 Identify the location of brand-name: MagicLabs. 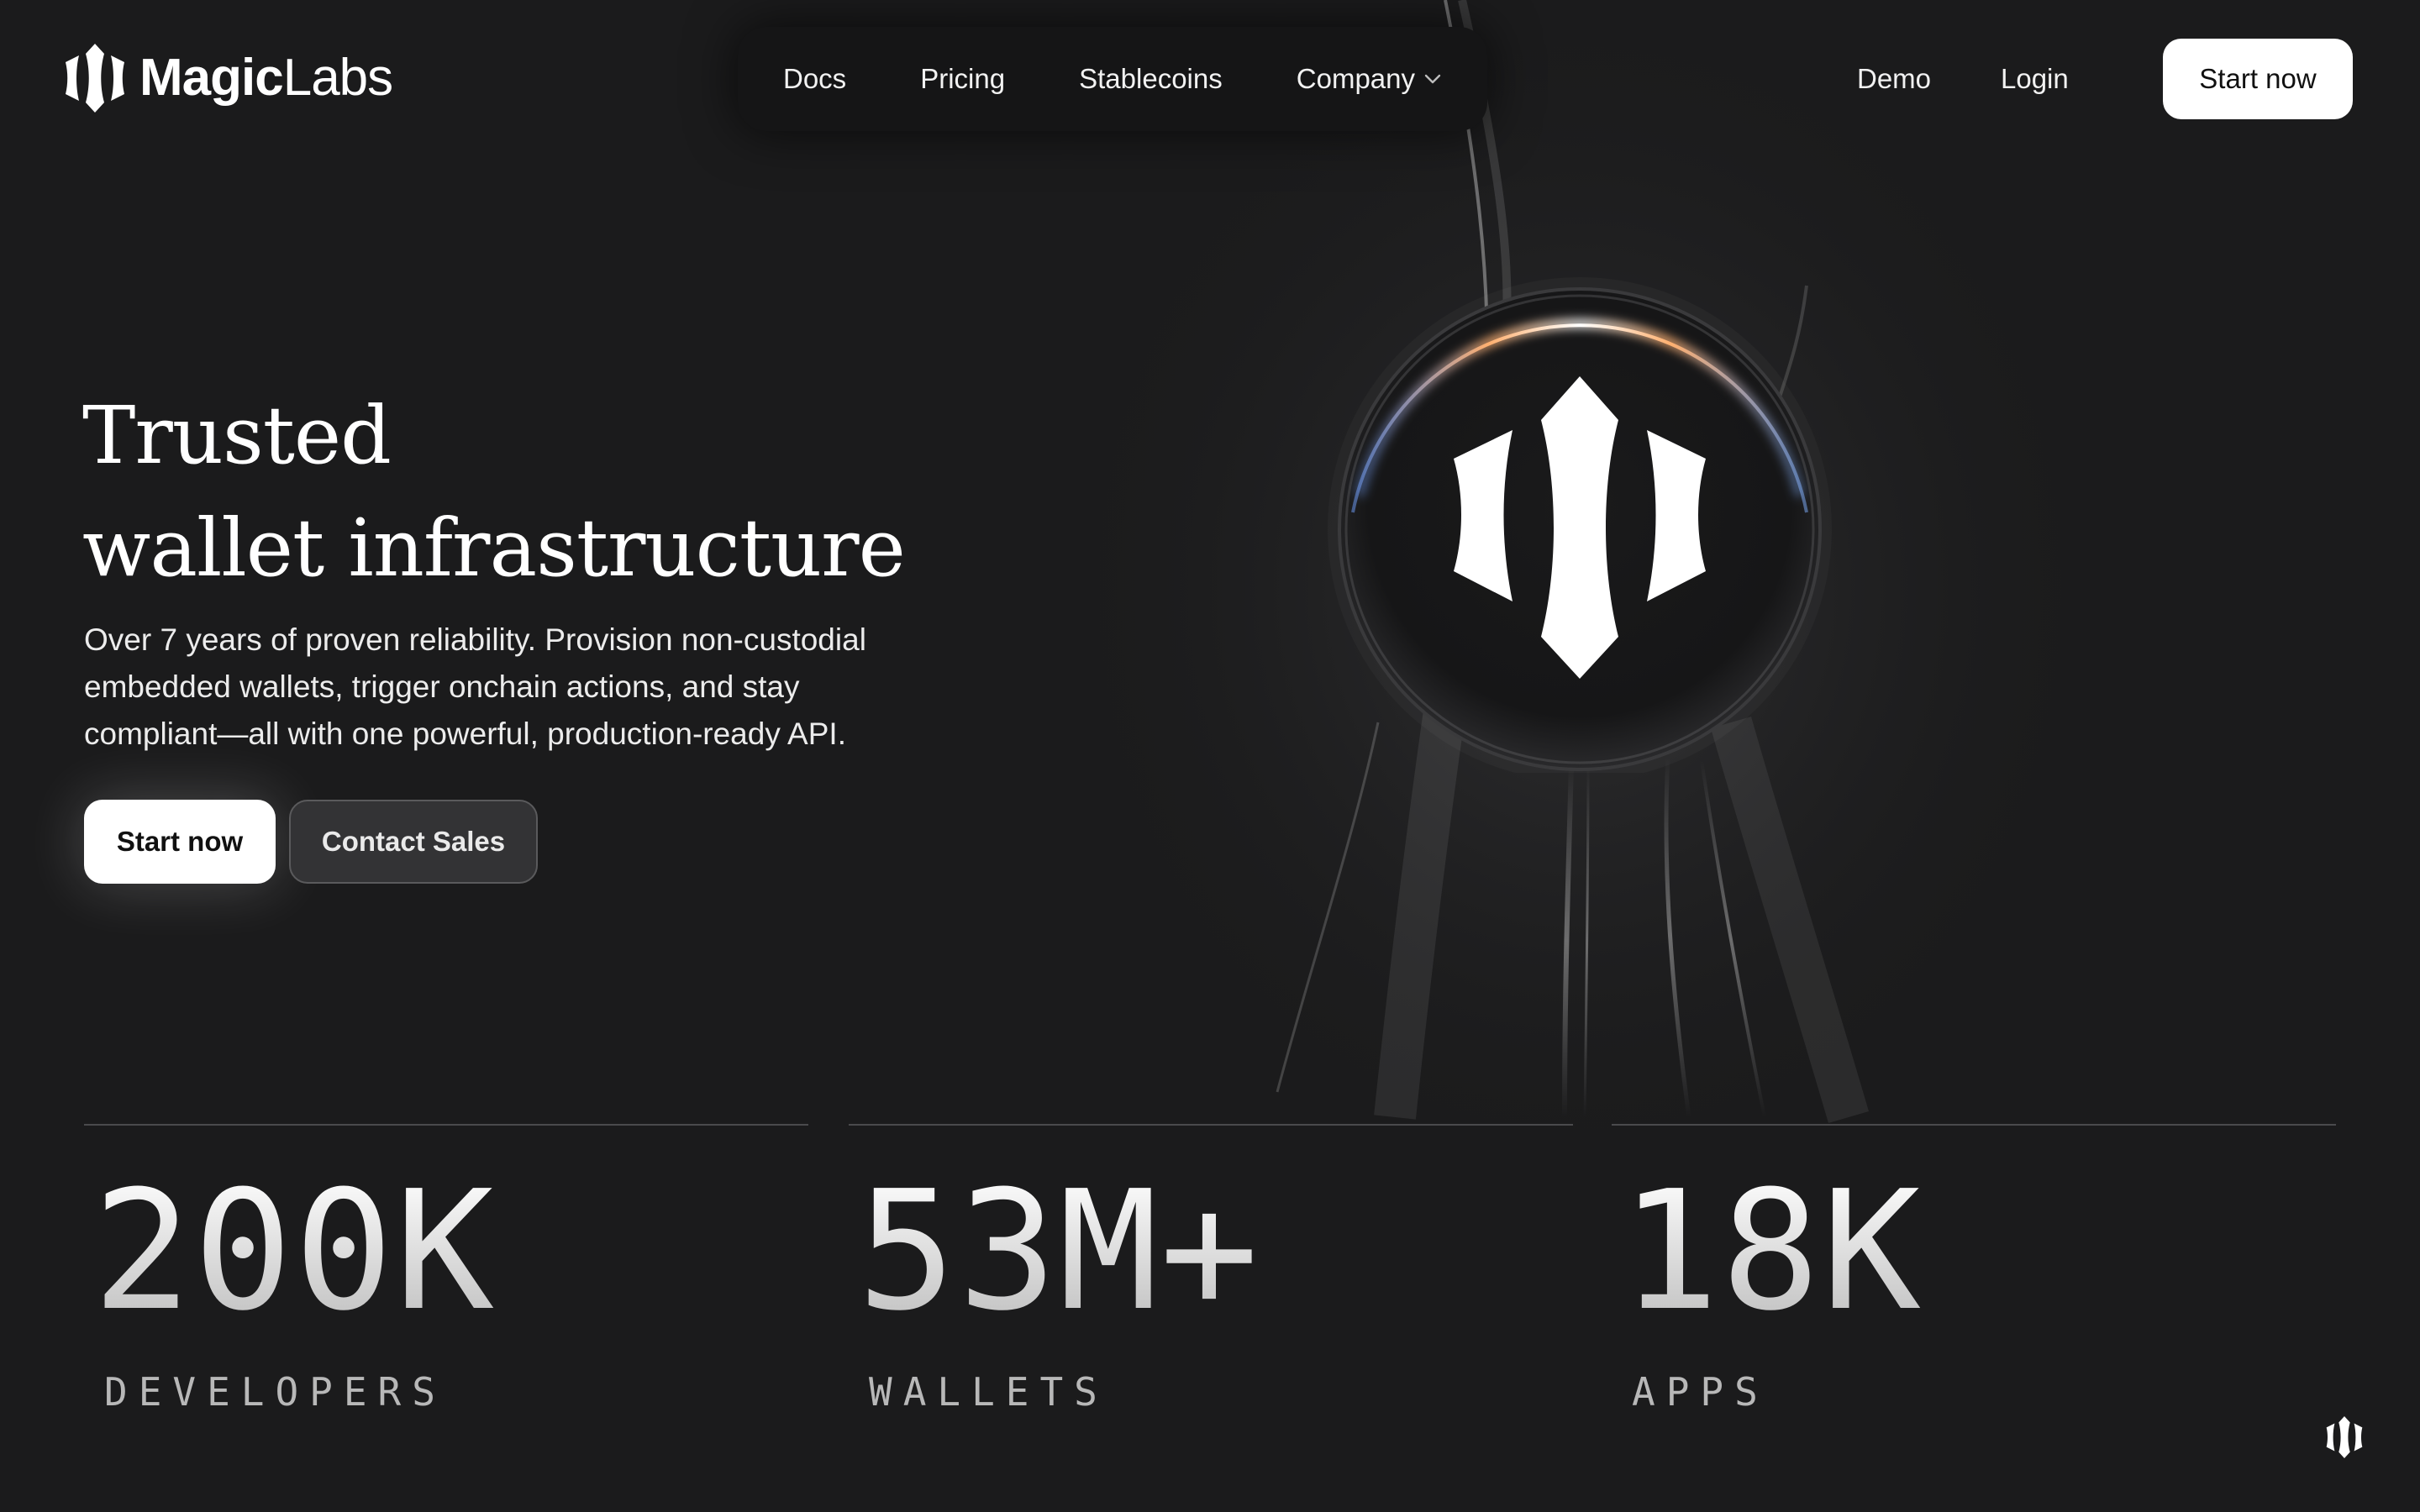
(266, 78).